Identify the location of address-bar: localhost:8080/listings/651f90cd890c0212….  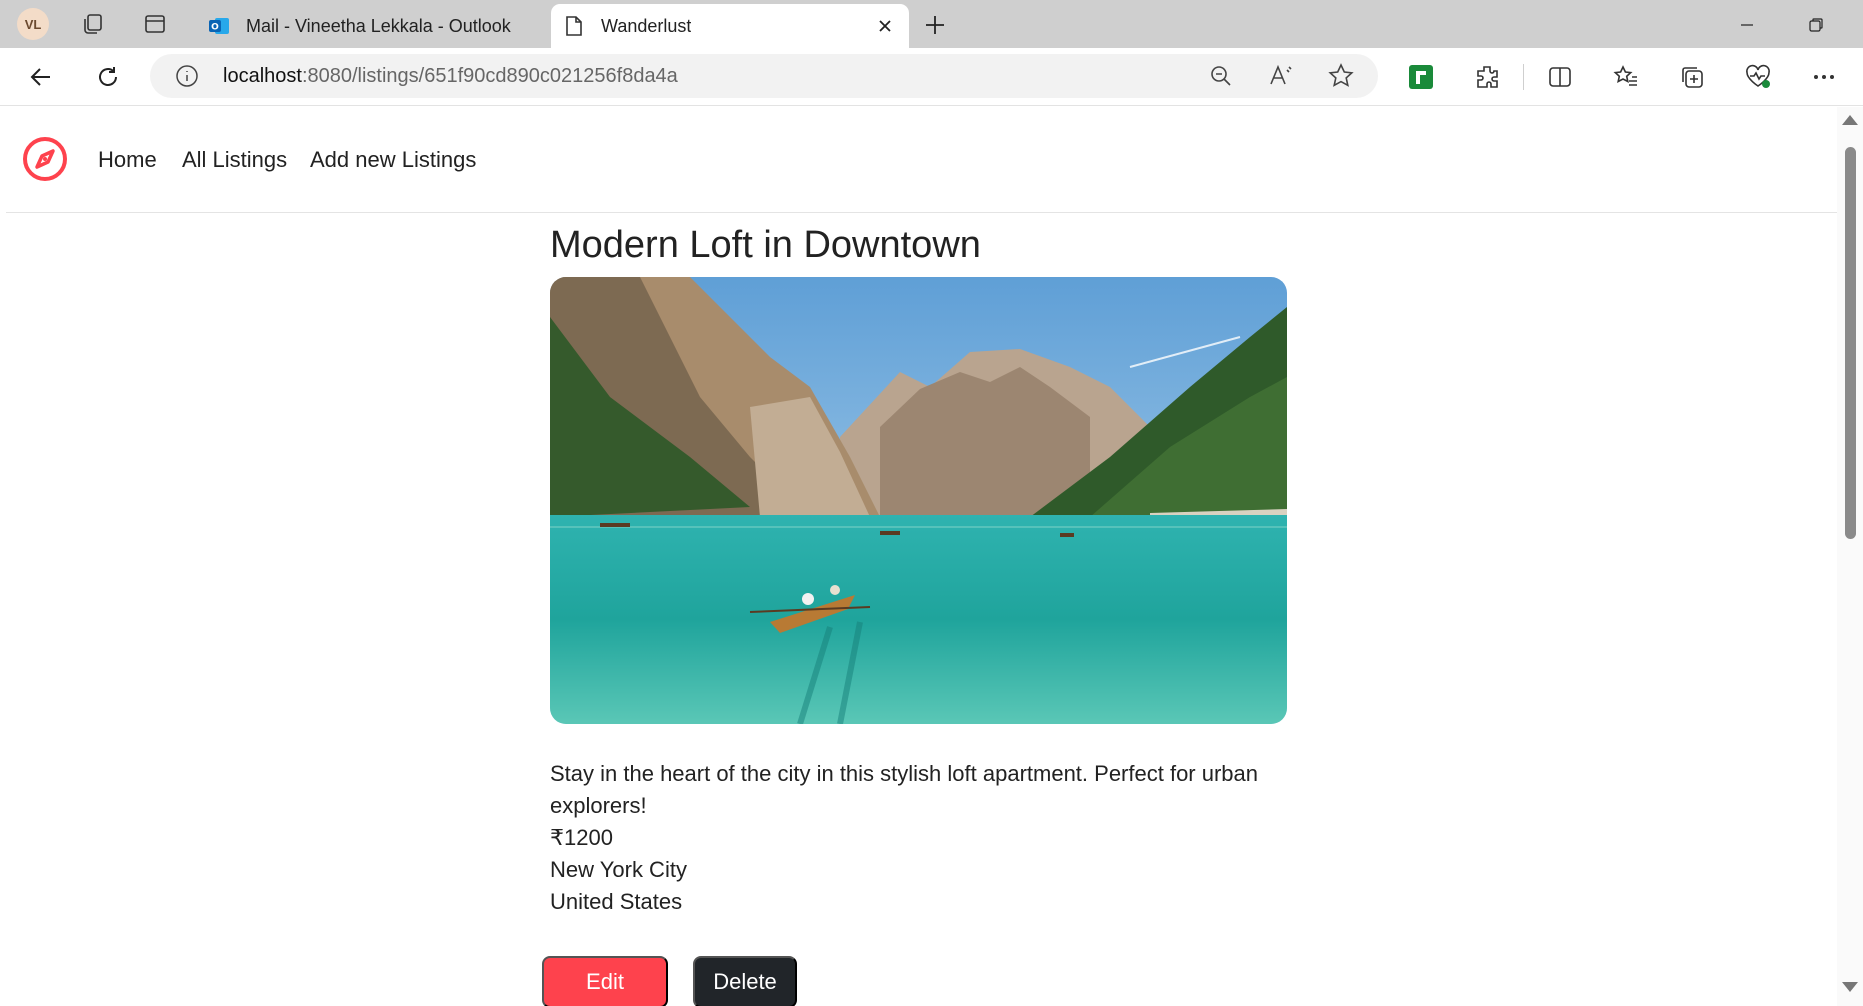
(764, 76).